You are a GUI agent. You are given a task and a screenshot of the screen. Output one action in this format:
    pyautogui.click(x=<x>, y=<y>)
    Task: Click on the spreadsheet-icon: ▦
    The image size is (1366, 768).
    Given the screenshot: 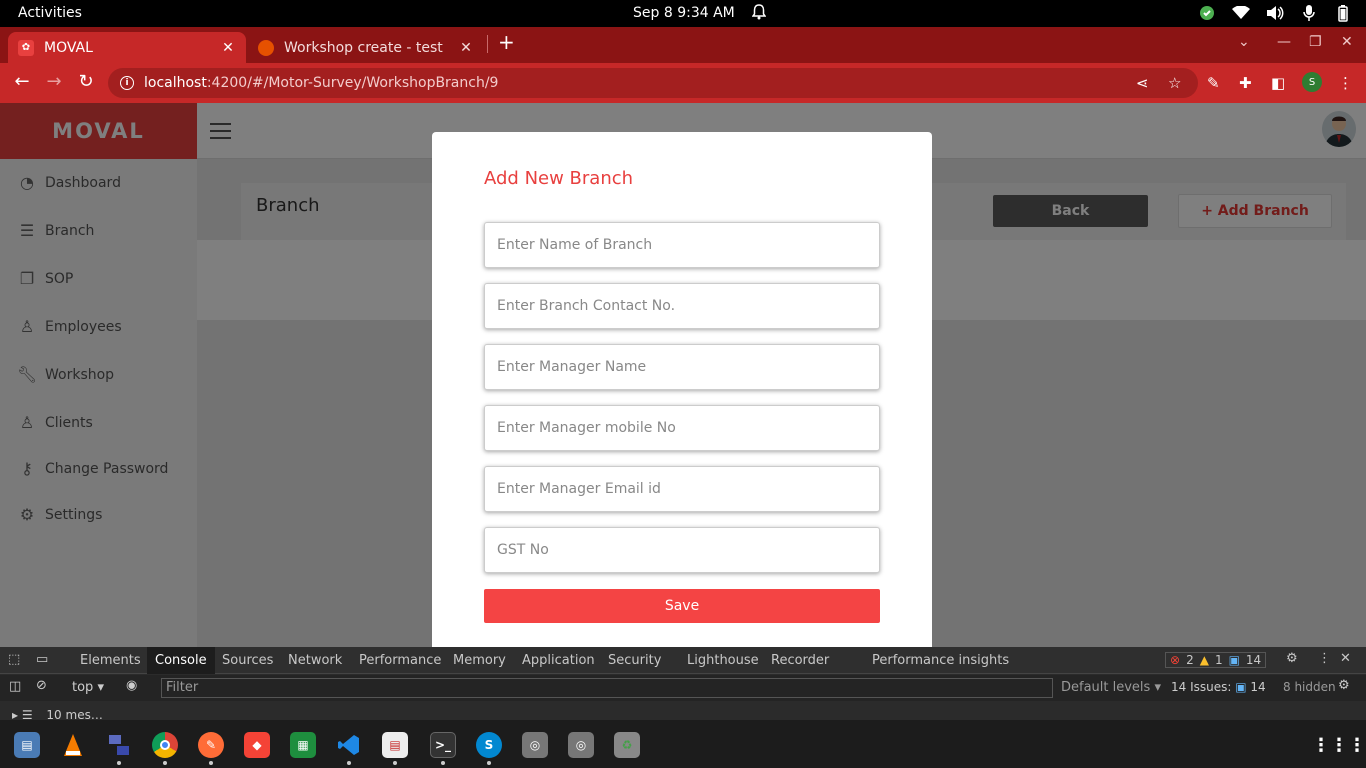 What is the action you would take?
    pyautogui.click(x=303, y=745)
    